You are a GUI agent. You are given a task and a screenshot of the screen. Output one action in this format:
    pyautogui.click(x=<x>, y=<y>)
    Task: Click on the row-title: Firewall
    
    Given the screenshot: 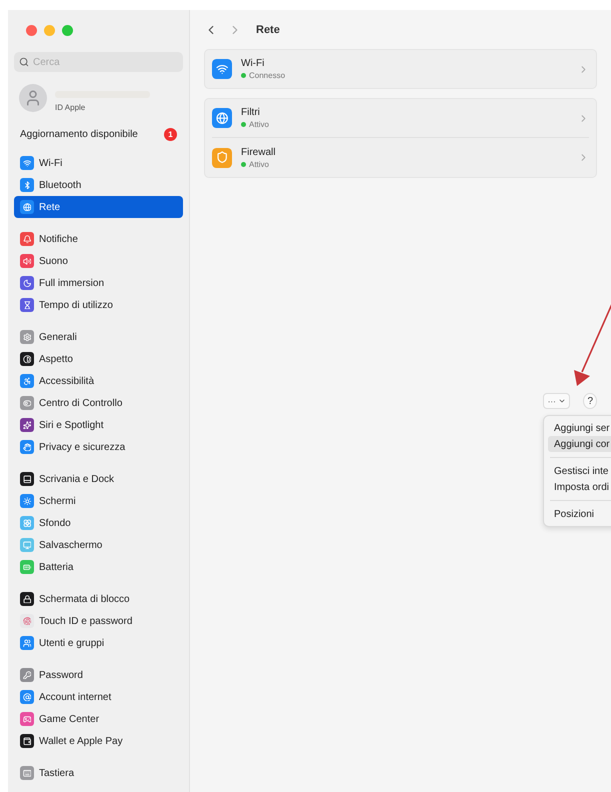 What is the action you would take?
    pyautogui.click(x=405, y=152)
    